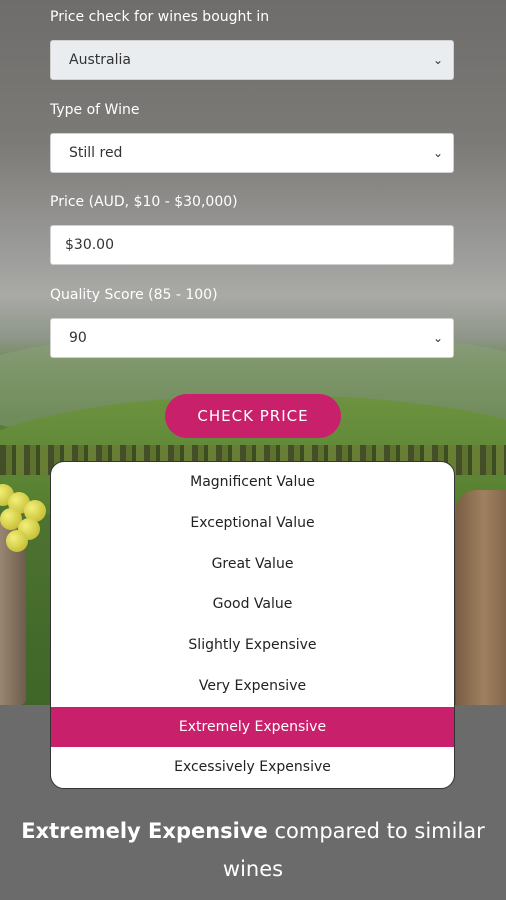 This screenshot has width=506, height=900. I want to click on check-price-button: CHECK PRICE, so click(253, 416).